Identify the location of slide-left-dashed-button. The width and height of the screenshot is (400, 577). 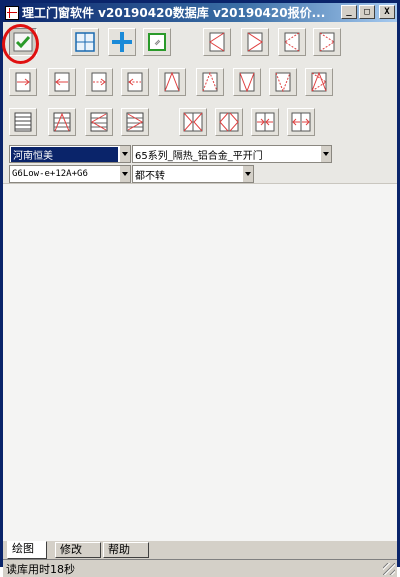
(135, 82).